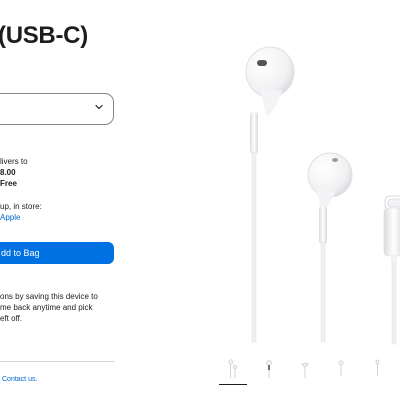  I want to click on add-to-bag-button: dd to Bag, so click(57, 253).